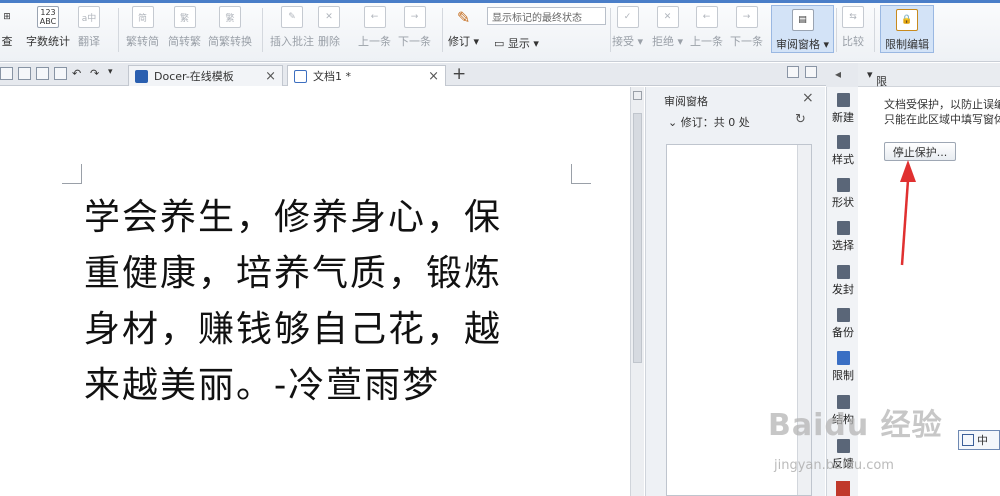 This screenshot has height=496, width=1000. What do you see at coordinates (300, 76) in the screenshot?
I see `document-icon` at bounding box center [300, 76].